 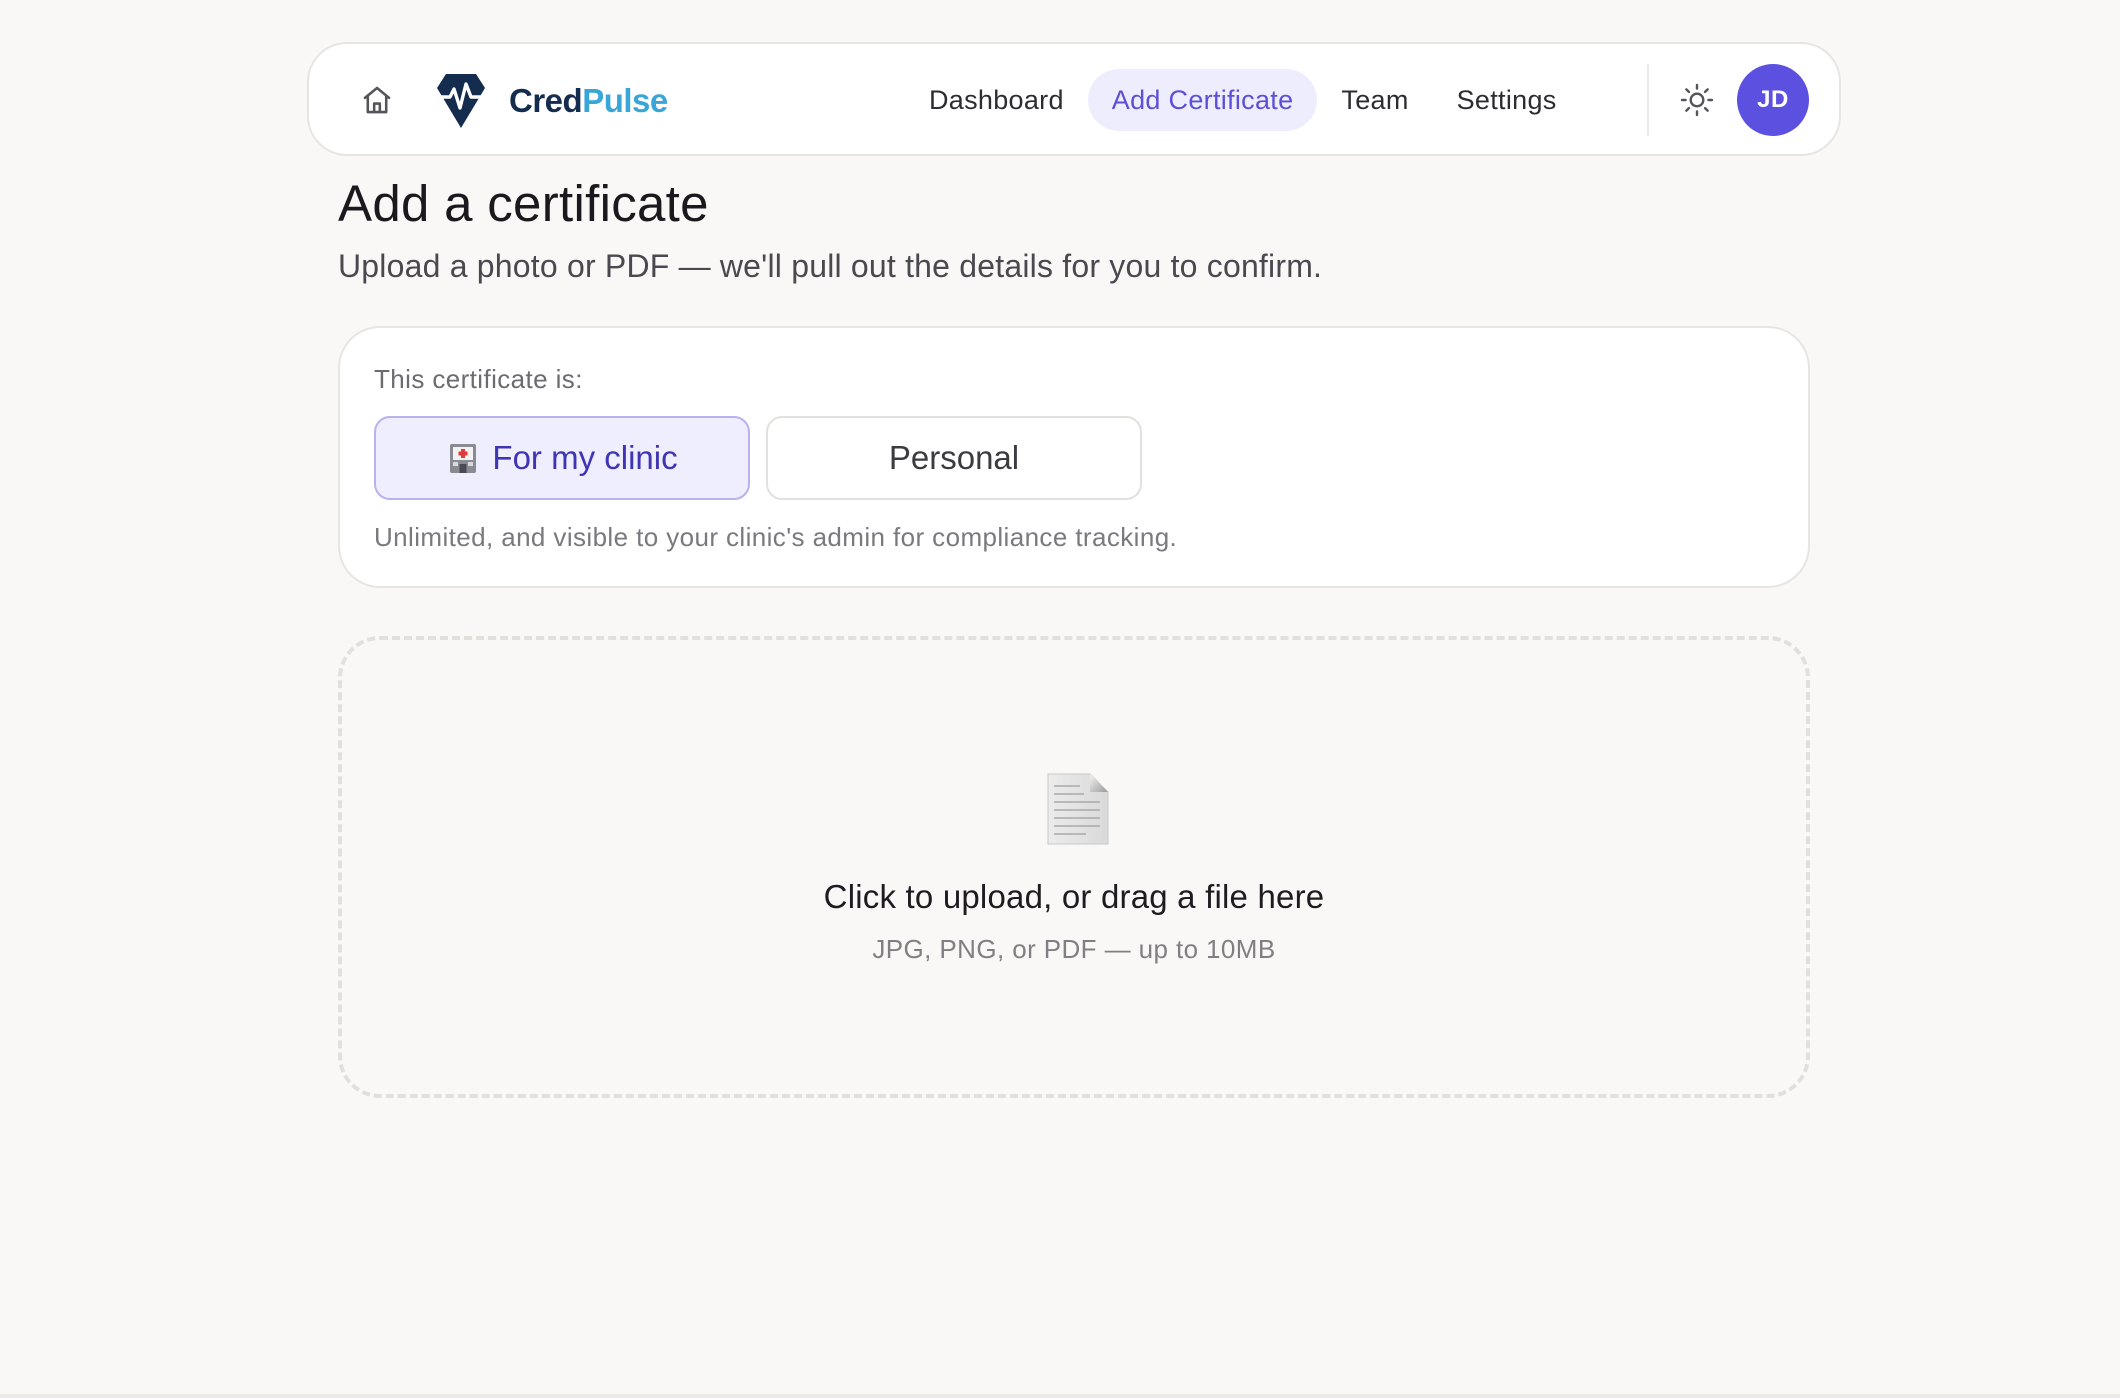 What do you see at coordinates (1078, 809) in the screenshot?
I see `document-icon` at bounding box center [1078, 809].